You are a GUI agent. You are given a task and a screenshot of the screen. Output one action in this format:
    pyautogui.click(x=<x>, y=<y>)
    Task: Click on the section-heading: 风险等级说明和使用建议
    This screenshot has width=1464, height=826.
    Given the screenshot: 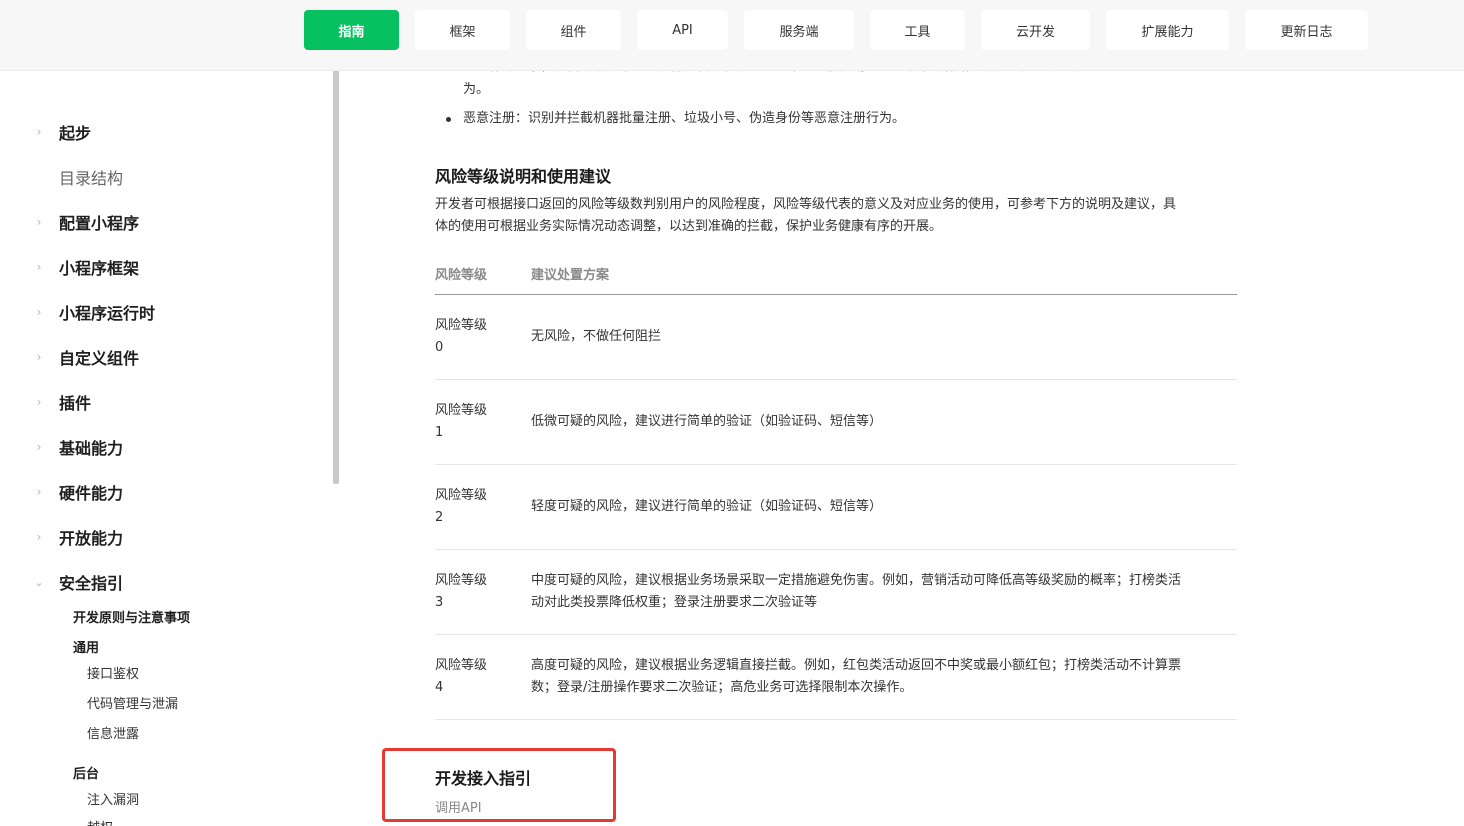 What is the action you would take?
    pyautogui.click(x=523, y=176)
    